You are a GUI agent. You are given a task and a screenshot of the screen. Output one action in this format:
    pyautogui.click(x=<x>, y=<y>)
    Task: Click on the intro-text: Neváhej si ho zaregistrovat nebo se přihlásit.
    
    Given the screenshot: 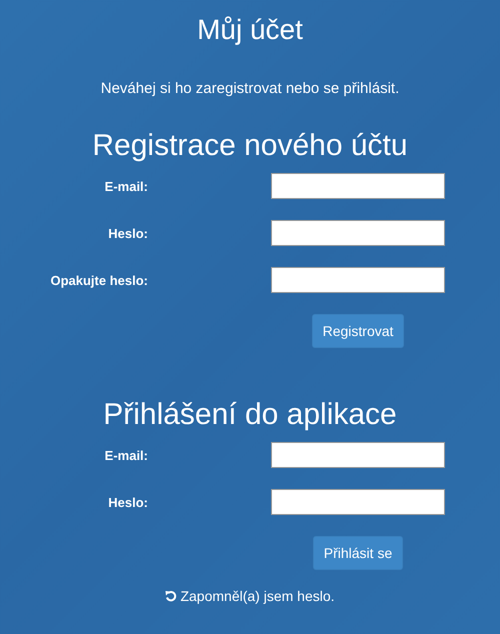 What is the action you would take?
    pyautogui.click(x=250, y=89)
    